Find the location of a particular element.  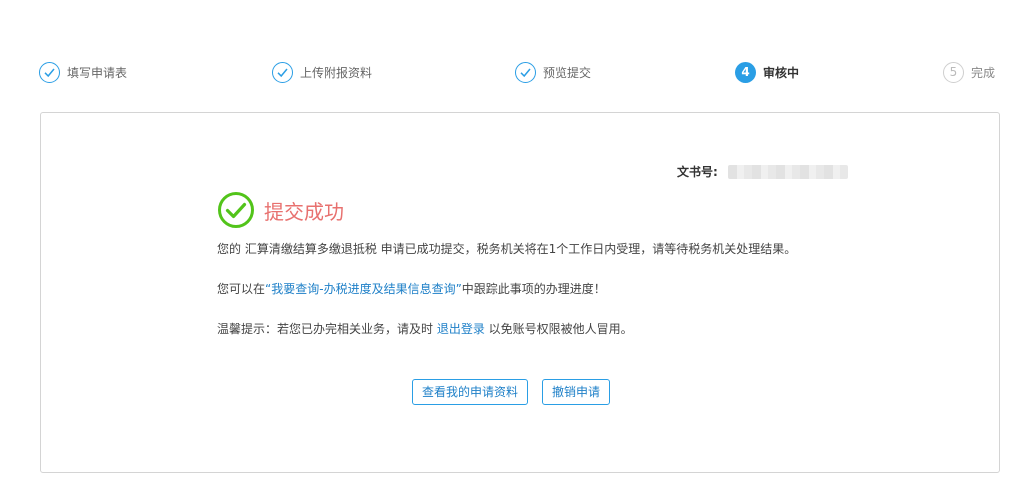

success-check-icon is located at coordinates (236, 210).